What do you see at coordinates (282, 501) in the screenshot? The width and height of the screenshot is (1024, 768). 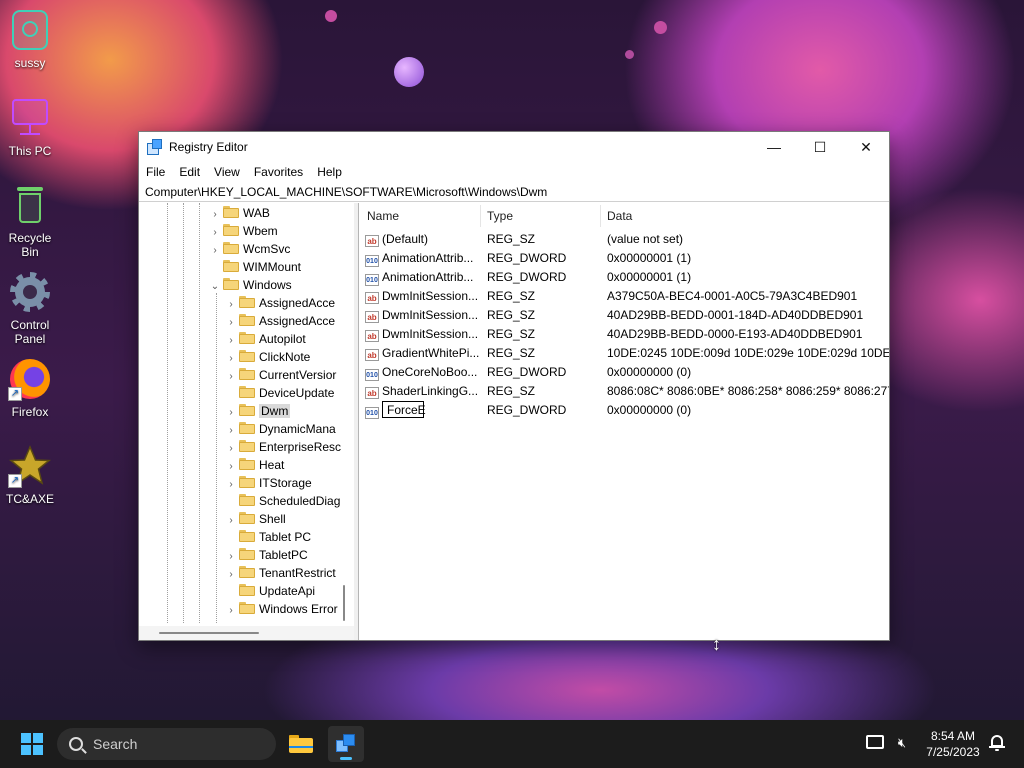 I see `tree-item: ScheduledDiag` at bounding box center [282, 501].